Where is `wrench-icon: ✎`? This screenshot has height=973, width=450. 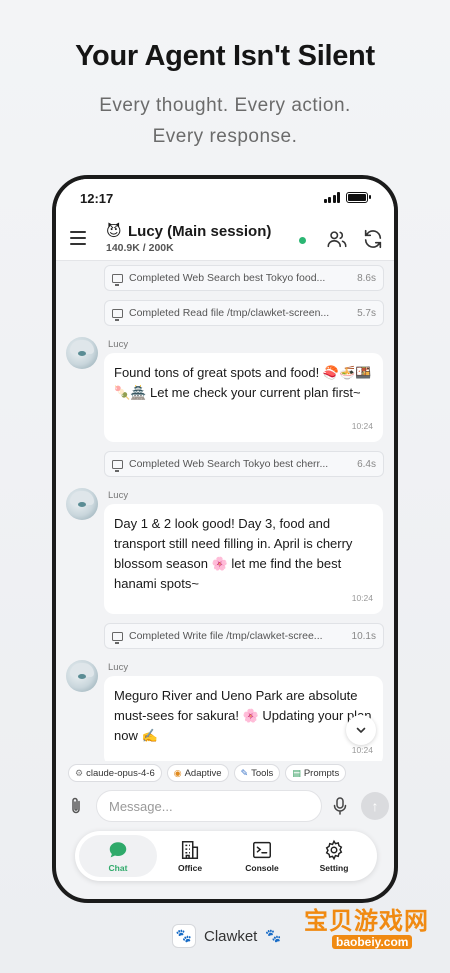 wrench-icon: ✎ is located at coordinates (244, 772).